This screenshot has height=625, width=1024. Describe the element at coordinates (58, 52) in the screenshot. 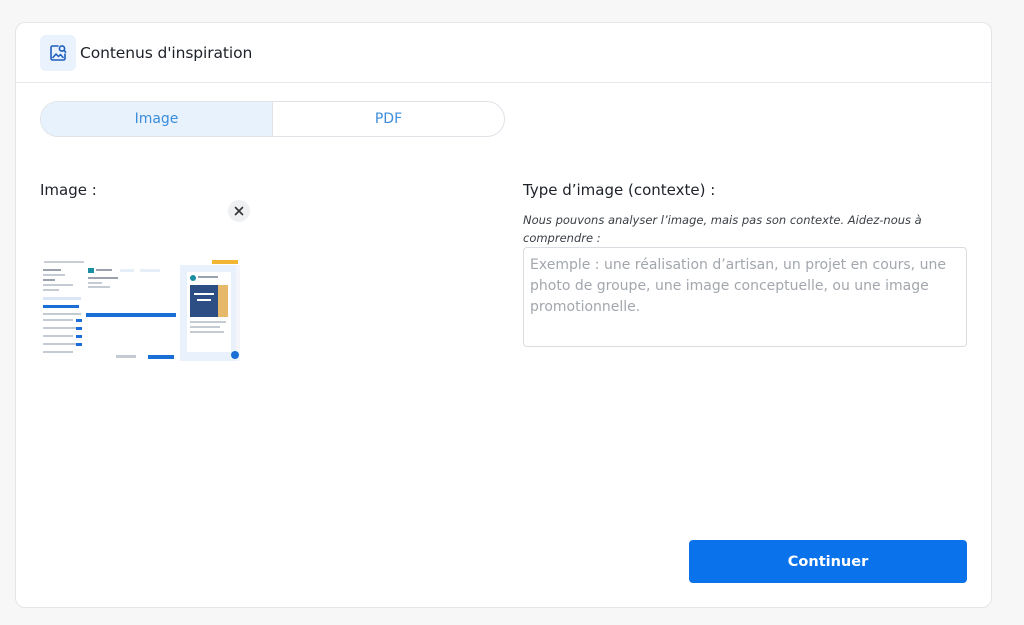

I see `image-search-icon` at that location.